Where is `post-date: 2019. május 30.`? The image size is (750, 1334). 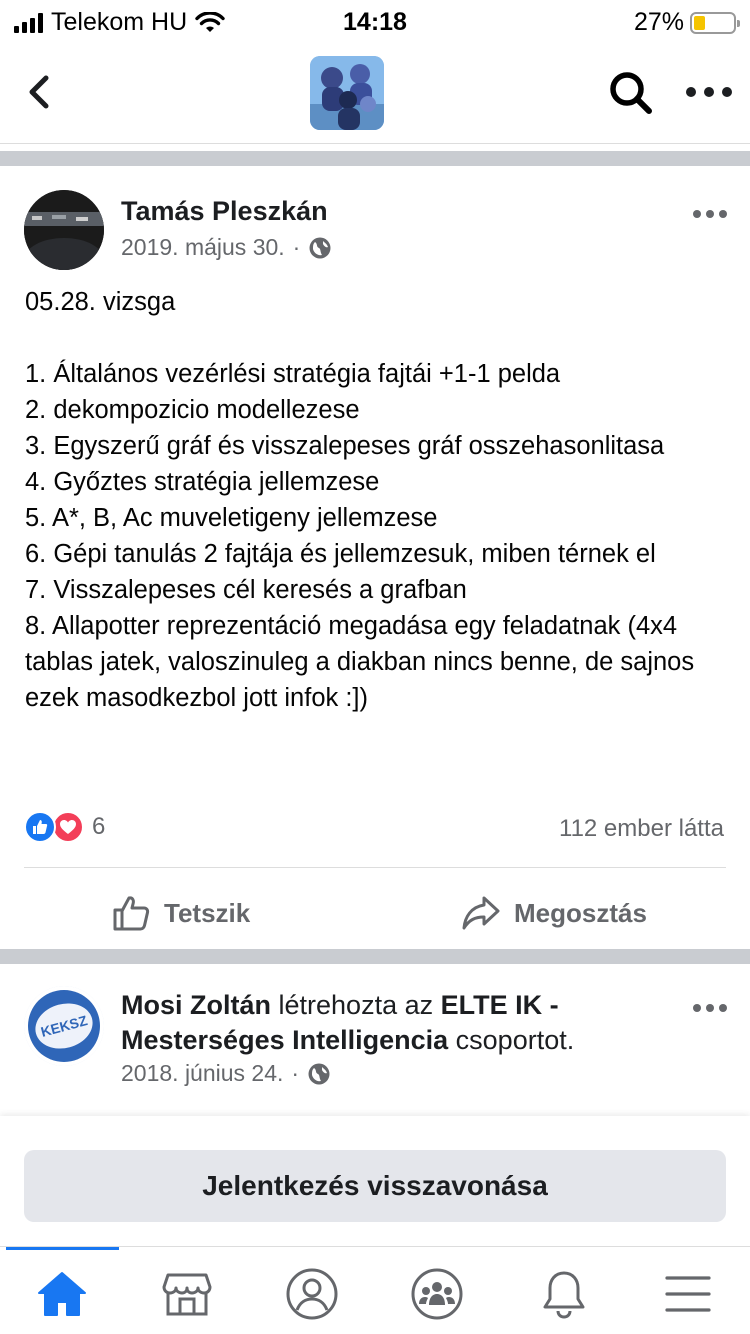 post-date: 2019. május 30. is located at coordinates (203, 247).